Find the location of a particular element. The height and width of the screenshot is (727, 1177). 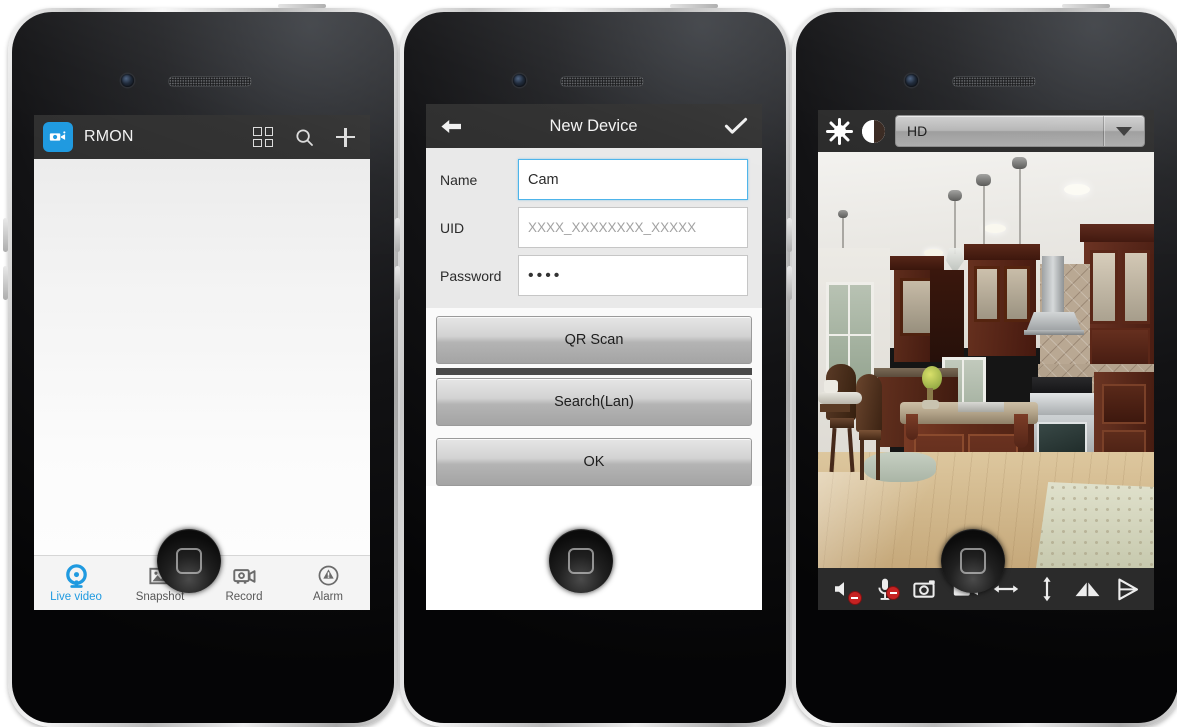

search-lan-button: Search(Lan) is located at coordinates (594, 402).